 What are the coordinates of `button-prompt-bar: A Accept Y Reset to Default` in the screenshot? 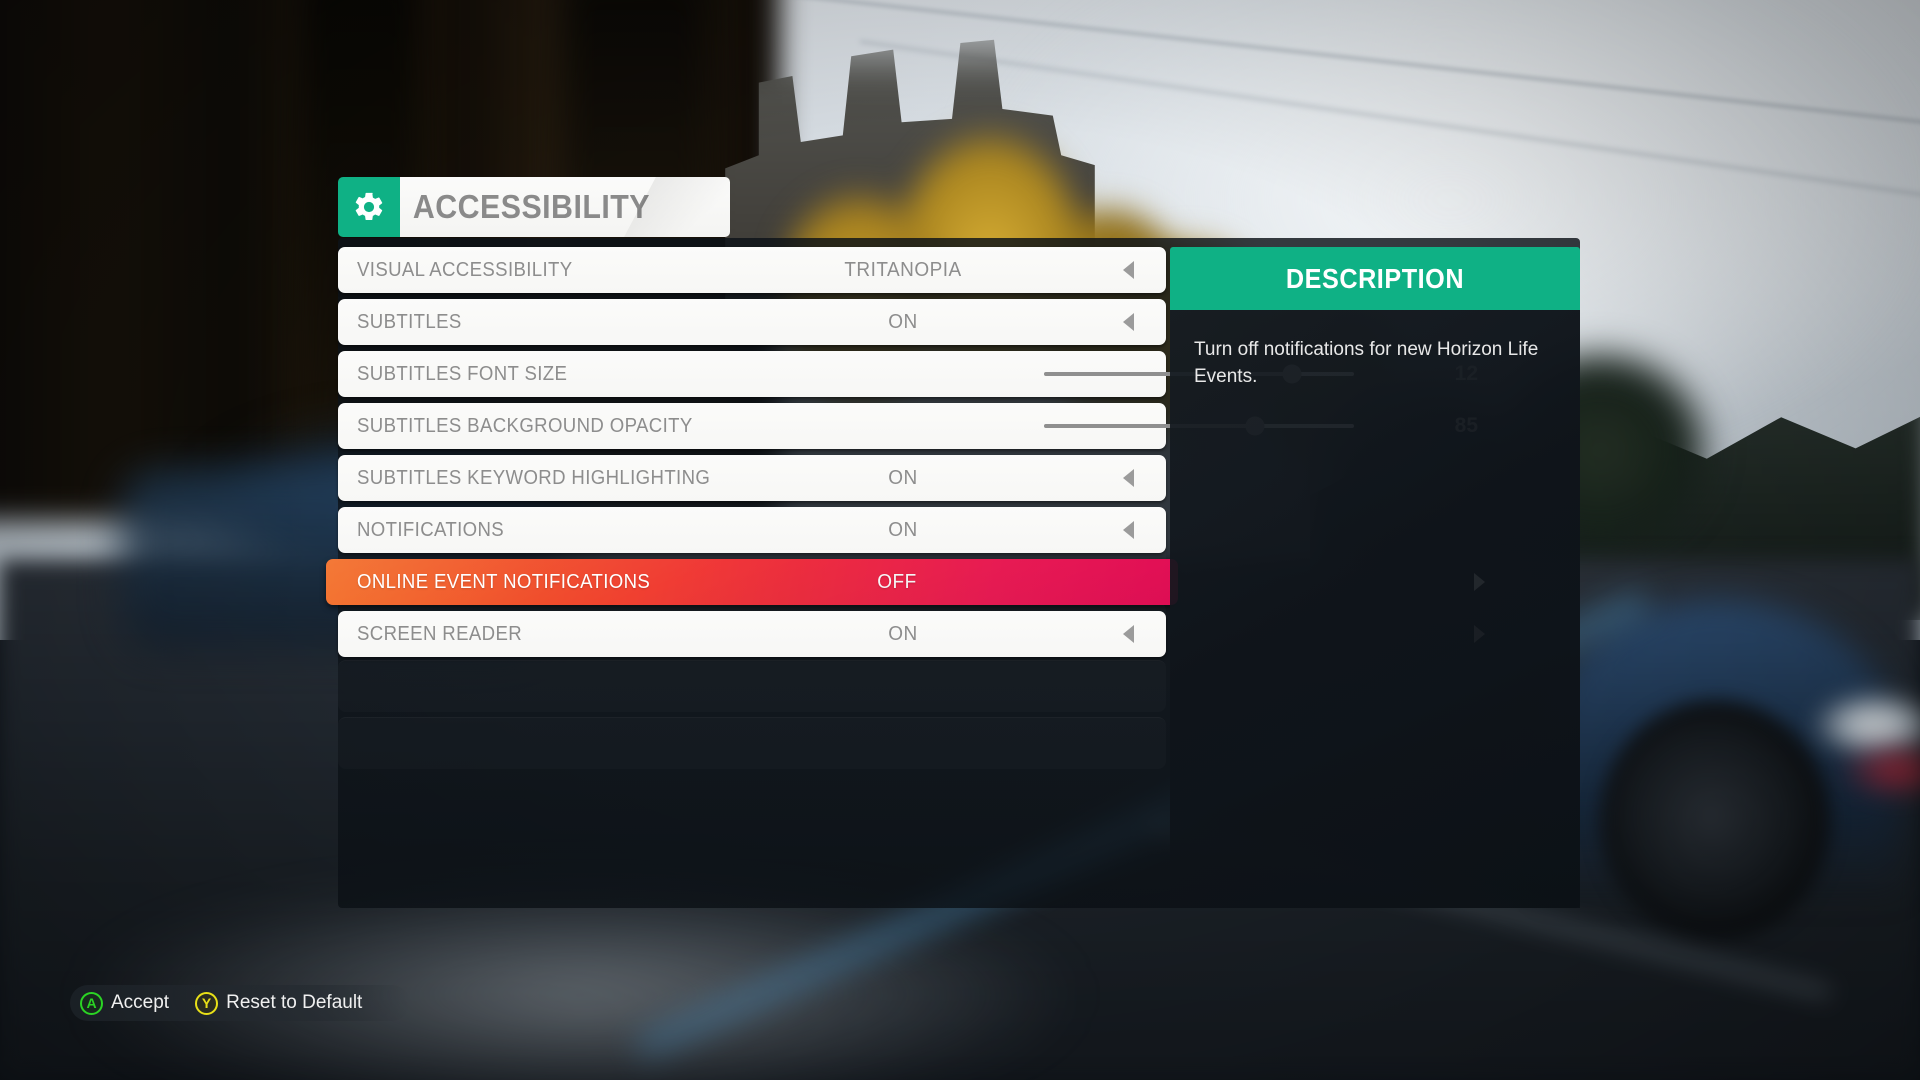 It's located at (240, 1003).